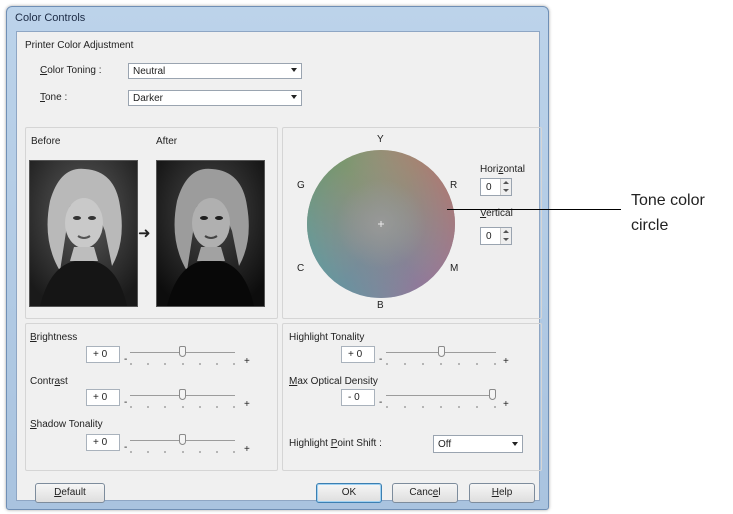 The height and width of the screenshot is (514, 733). I want to click on help-button: Help, so click(502, 493).